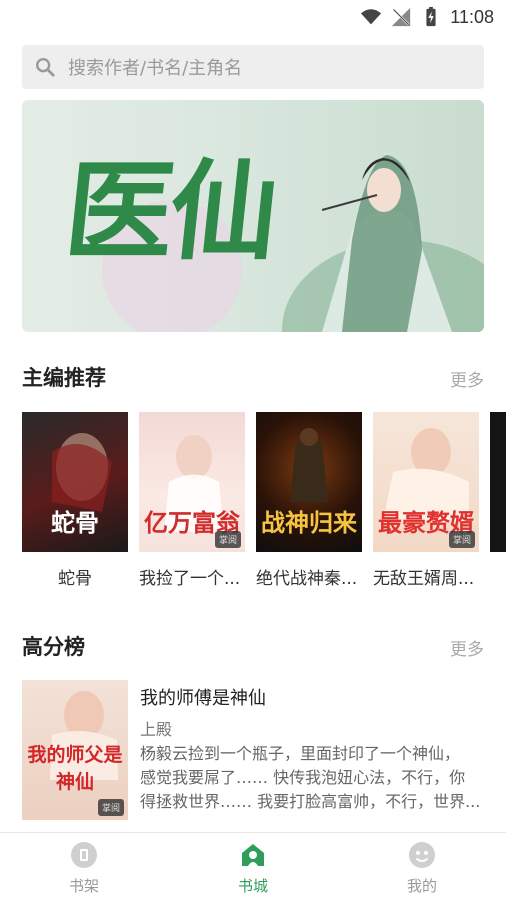 The width and height of the screenshot is (506, 900). What do you see at coordinates (83, 886) in the screenshot?
I see `tab-label: 书架` at bounding box center [83, 886].